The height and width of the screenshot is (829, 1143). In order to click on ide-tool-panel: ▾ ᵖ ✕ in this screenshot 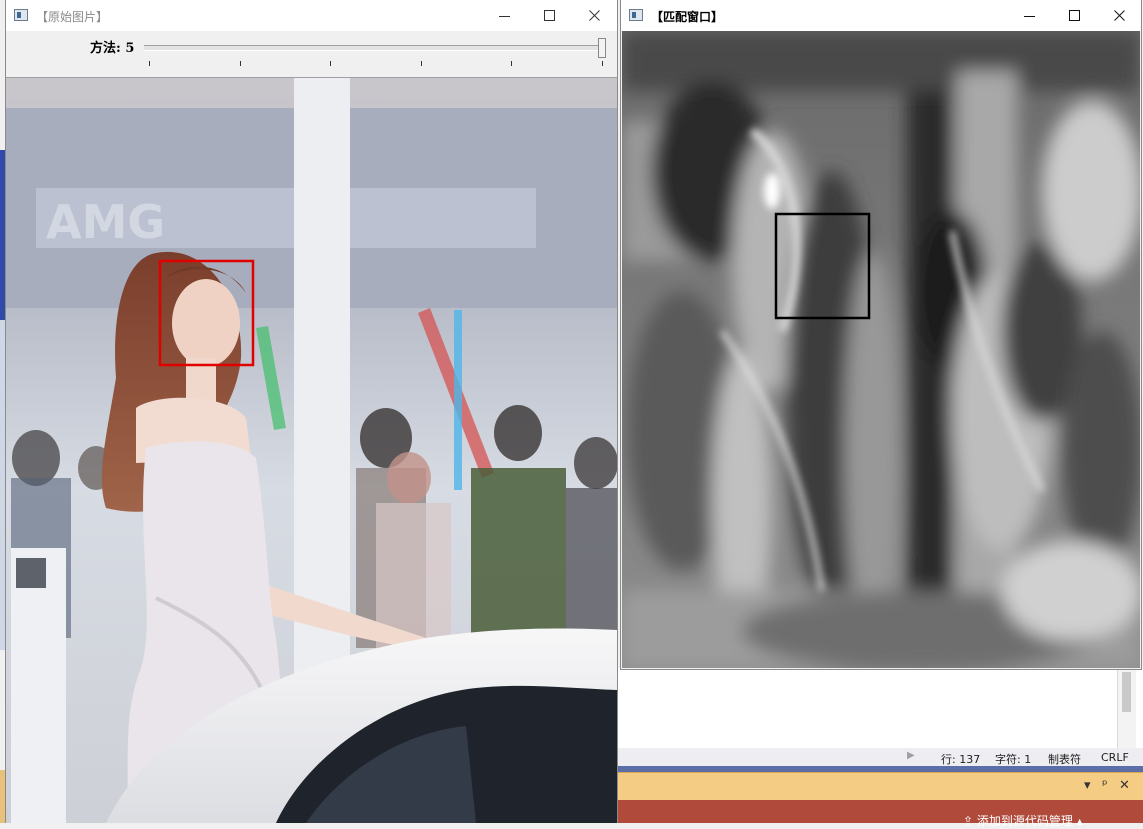, I will do `click(880, 786)`.